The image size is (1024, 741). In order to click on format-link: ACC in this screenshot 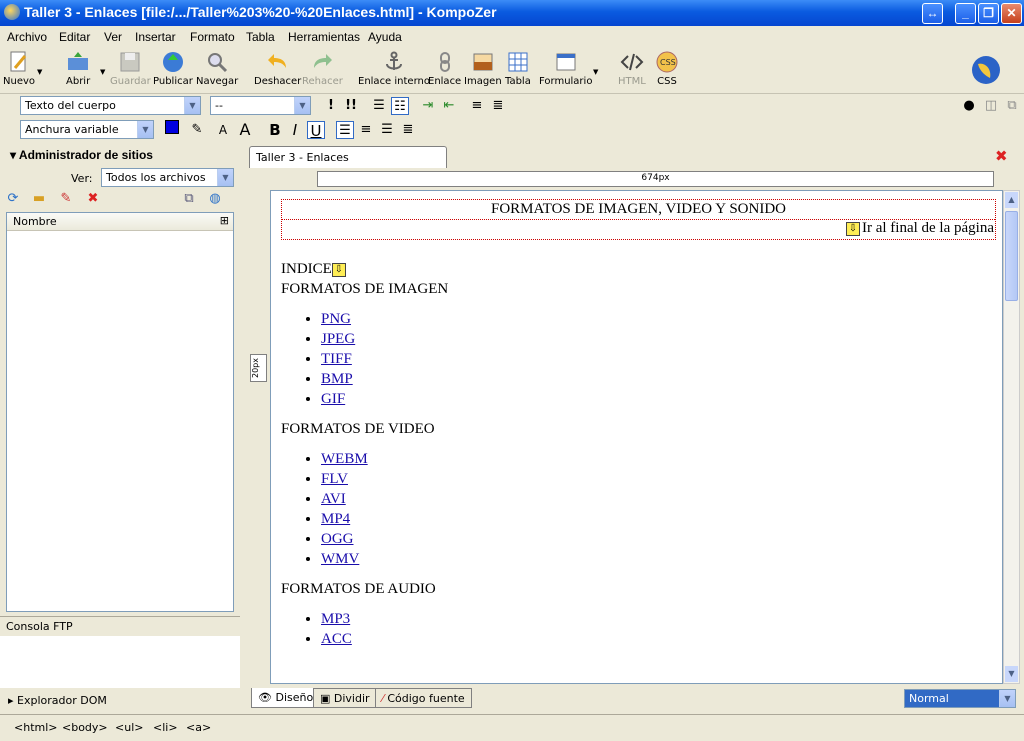, I will do `click(336, 639)`.